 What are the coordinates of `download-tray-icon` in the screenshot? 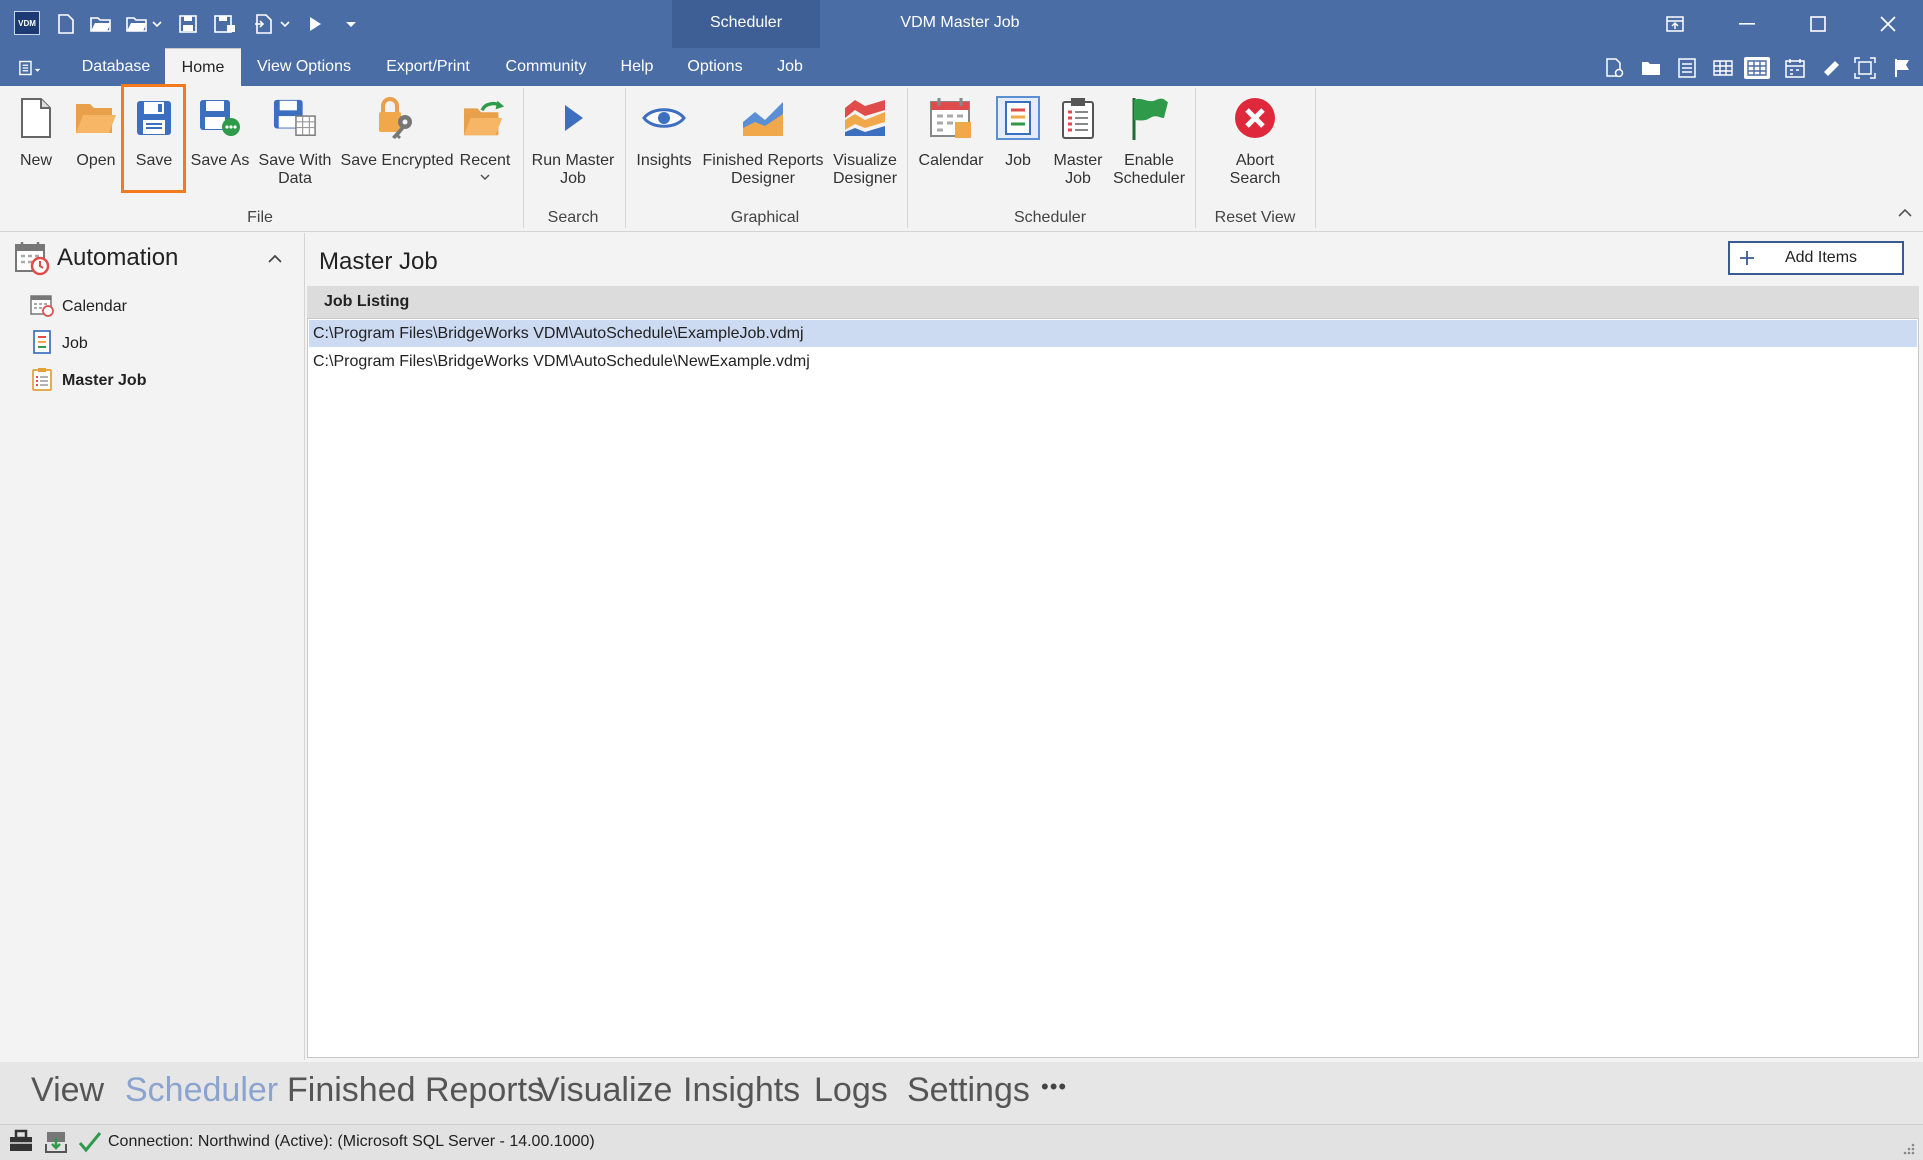 It's located at (56, 1144).